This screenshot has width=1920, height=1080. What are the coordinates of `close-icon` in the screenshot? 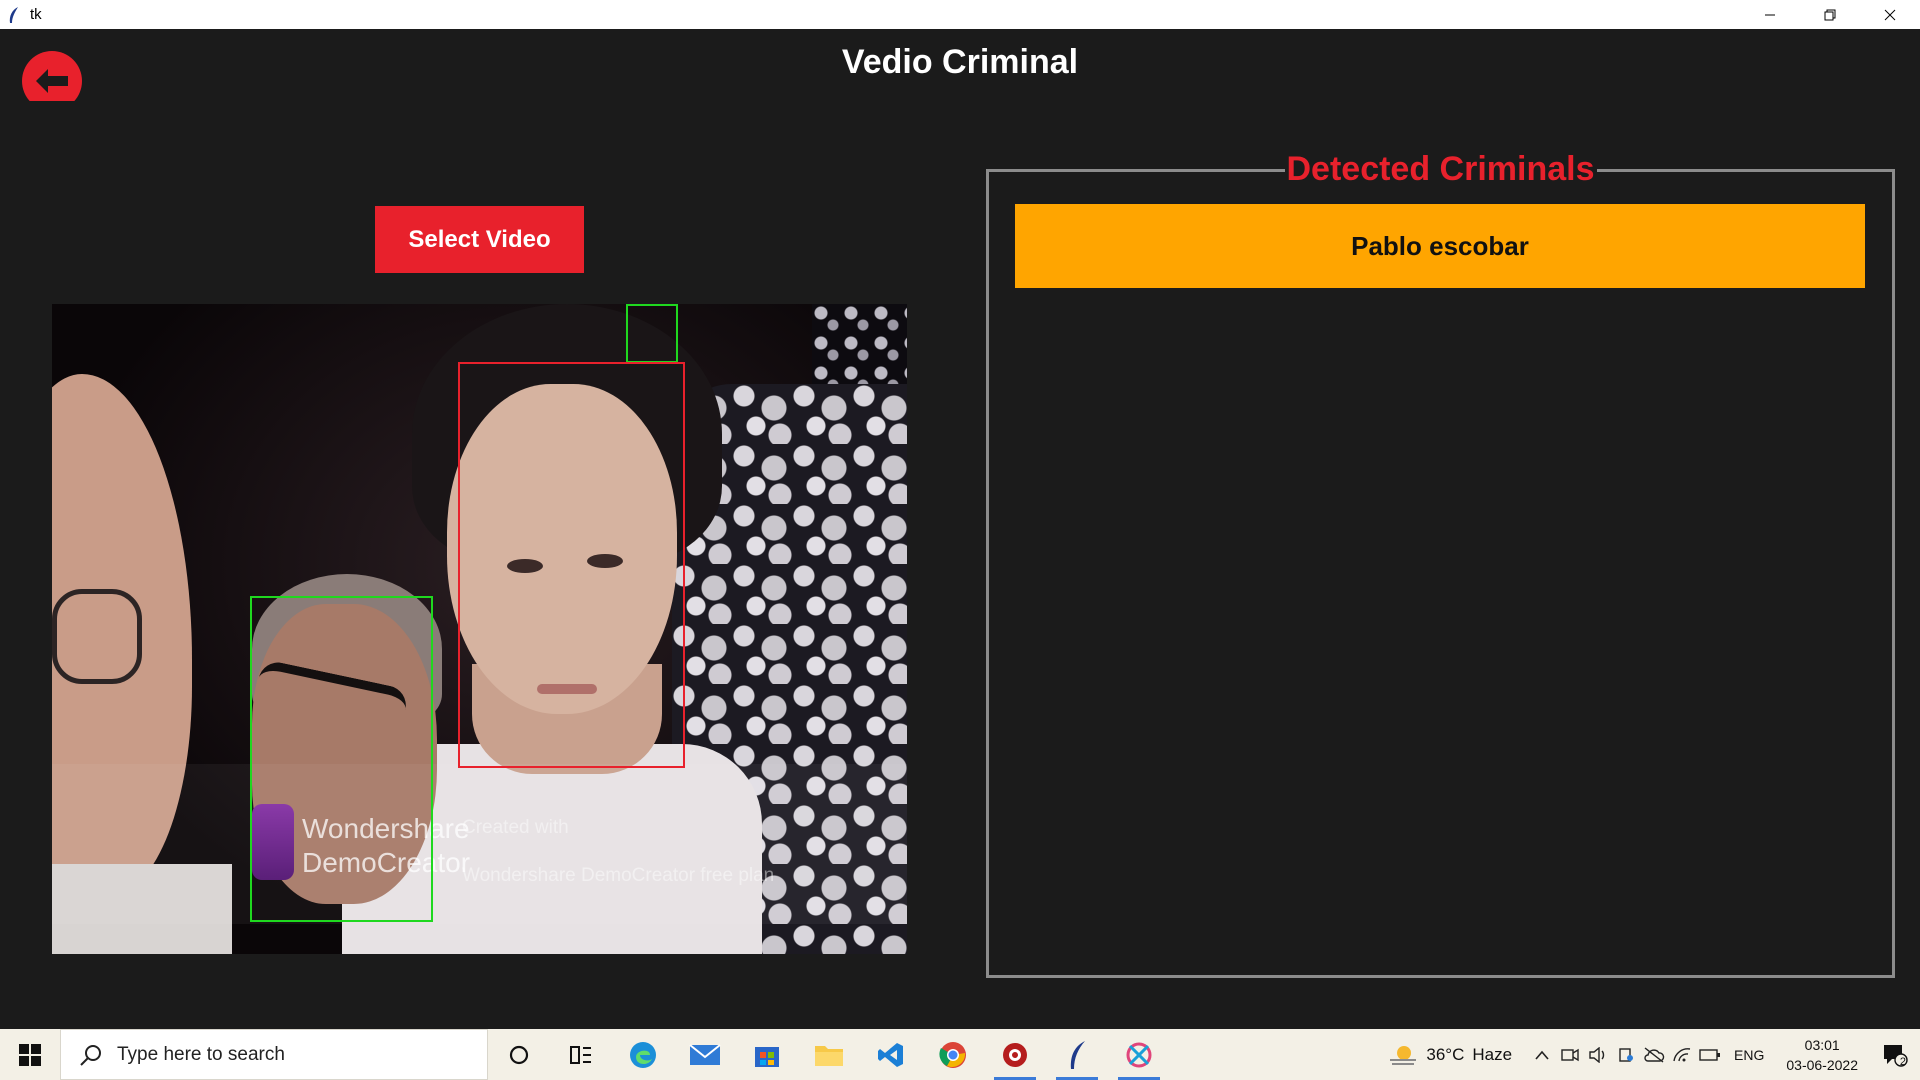 It's located at (1890, 14).